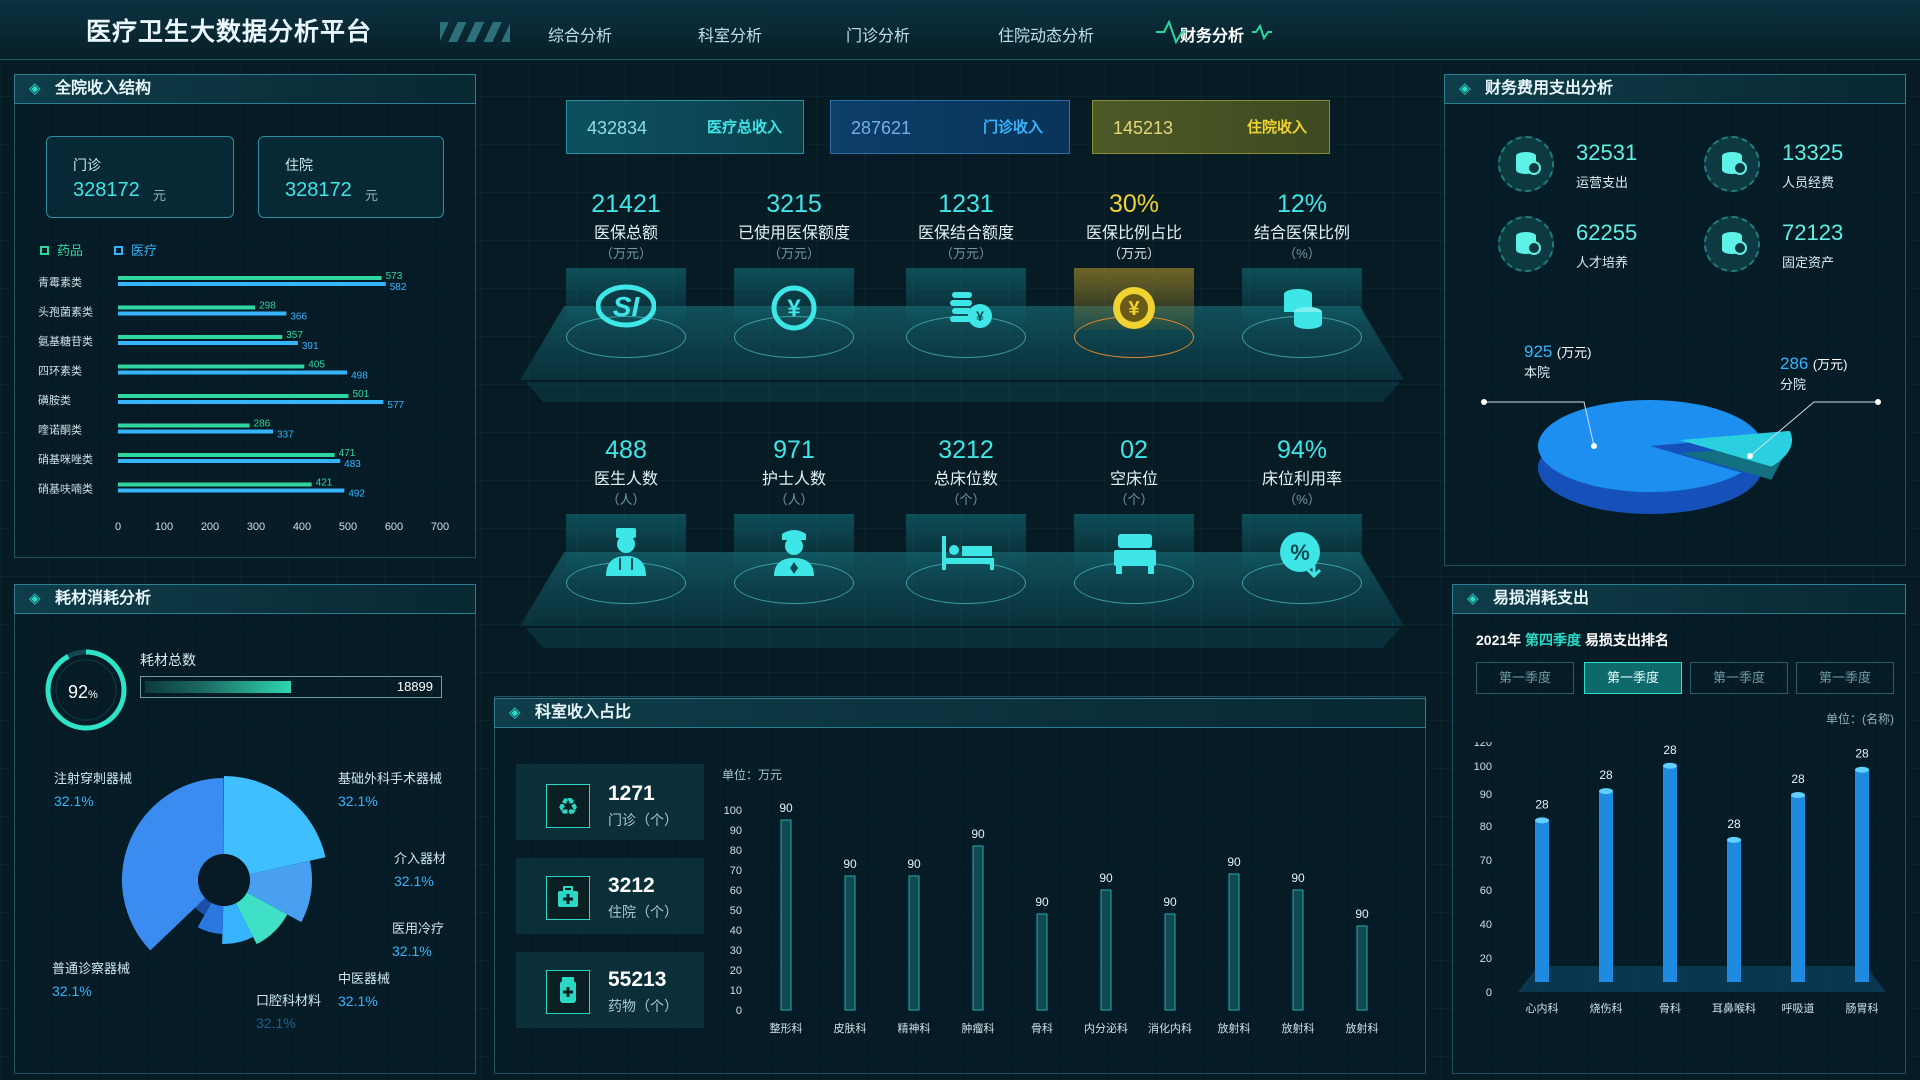  Describe the element at coordinates (960, 713) in the screenshot. I see `panel-title: 科室收入占比` at that location.